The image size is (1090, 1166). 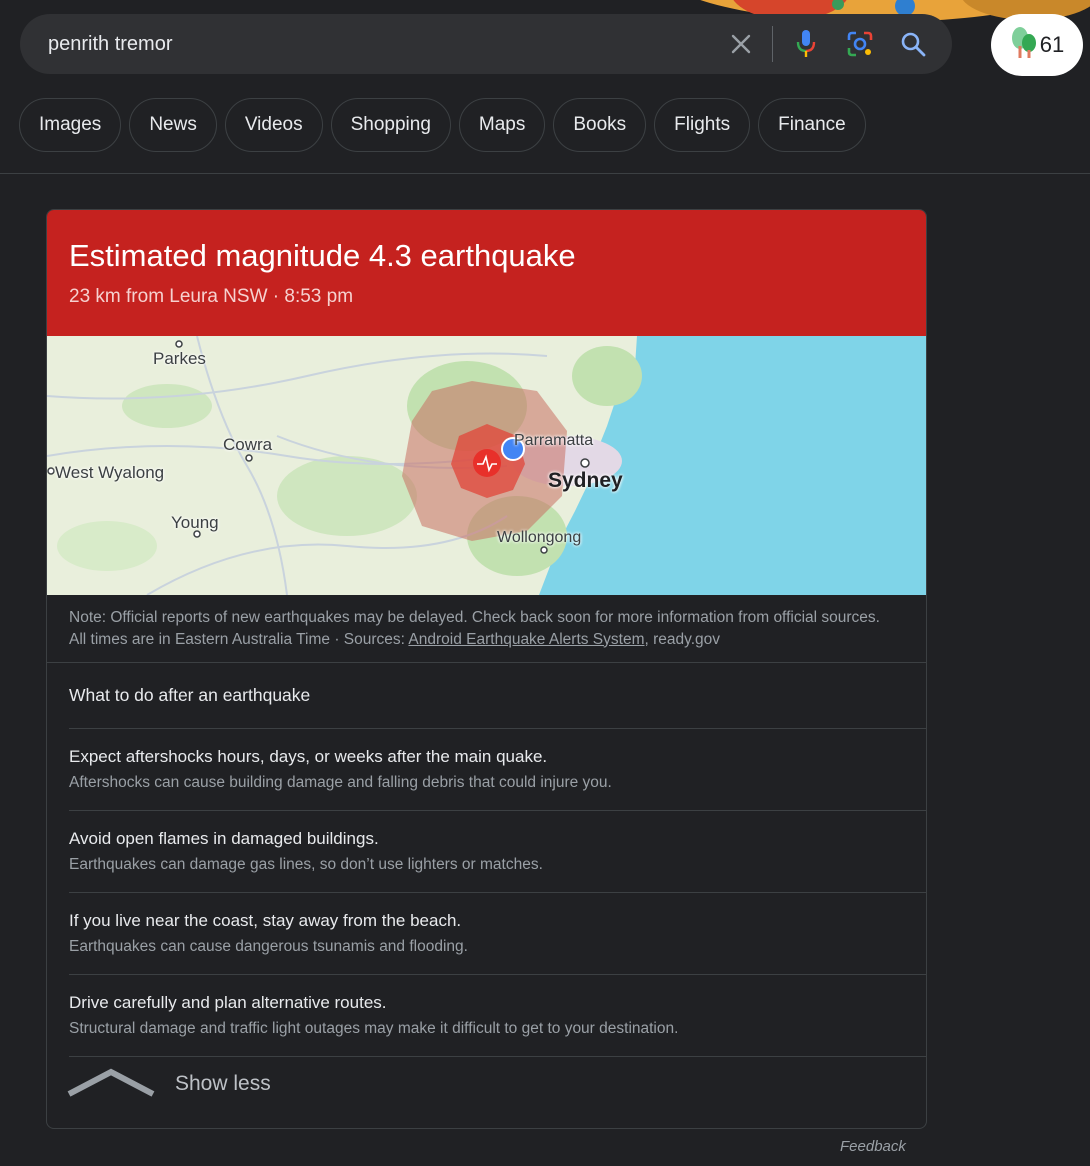 What do you see at coordinates (211, 296) in the screenshot?
I see `alert-subtitle: 23 km from Leura NSW · 8:53 pm` at bounding box center [211, 296].